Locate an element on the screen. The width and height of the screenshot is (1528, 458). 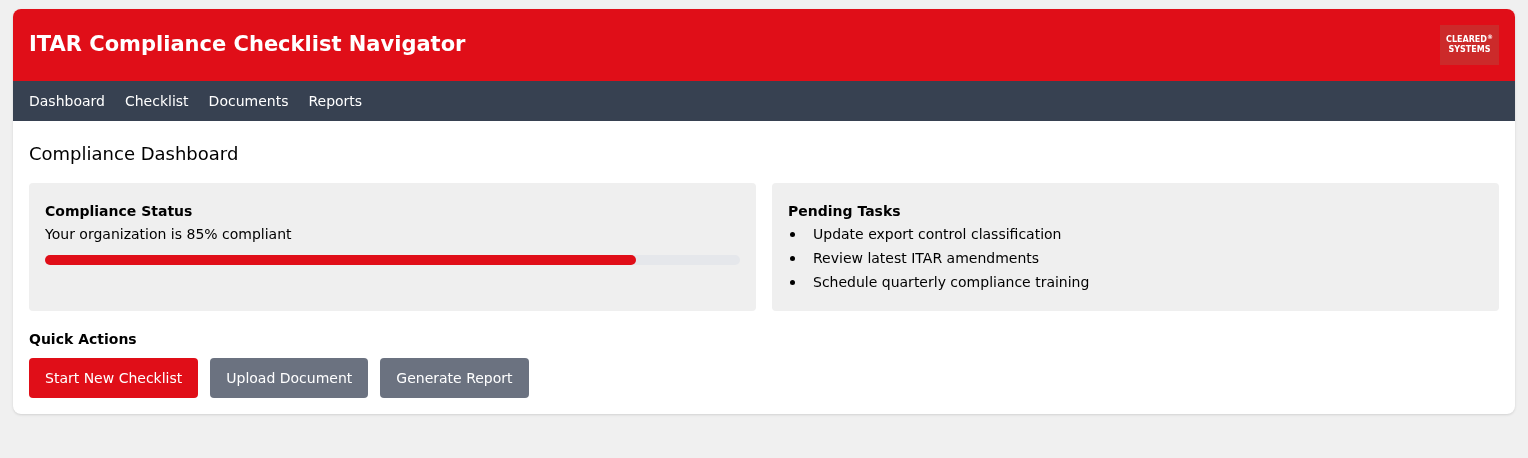
task-item: Update export control classification is located at coordinates (937, 234).